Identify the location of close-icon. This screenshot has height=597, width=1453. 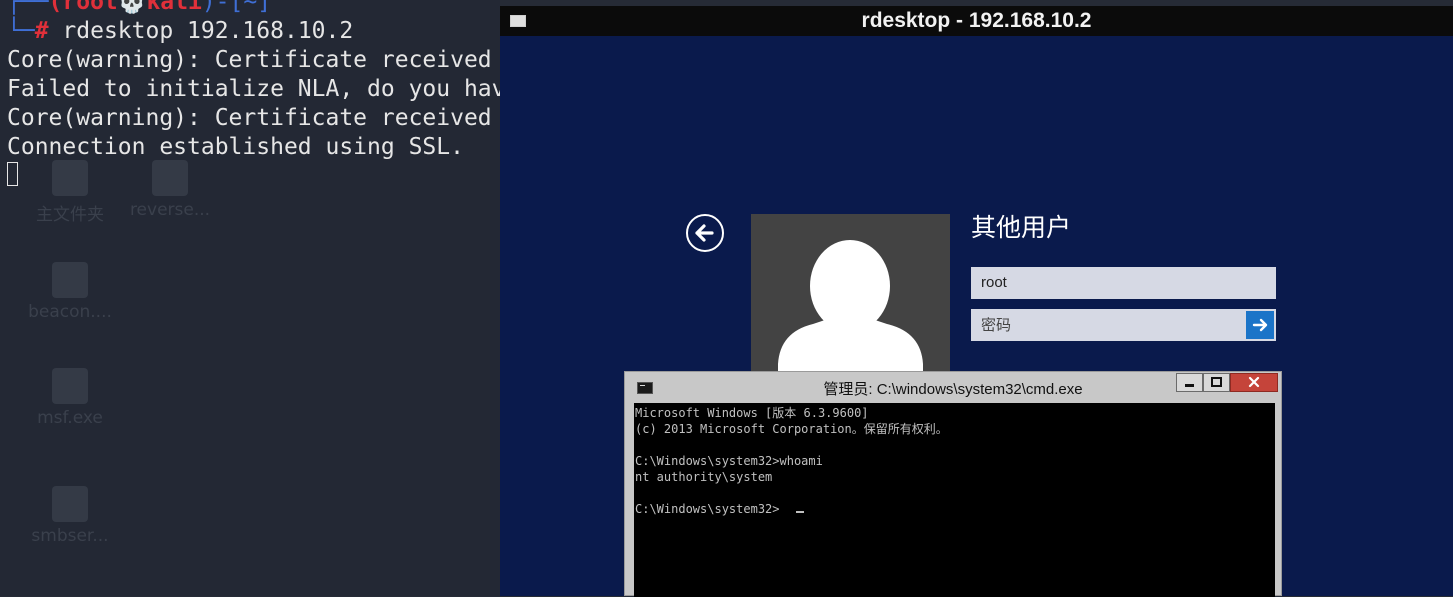
(1254, 382).